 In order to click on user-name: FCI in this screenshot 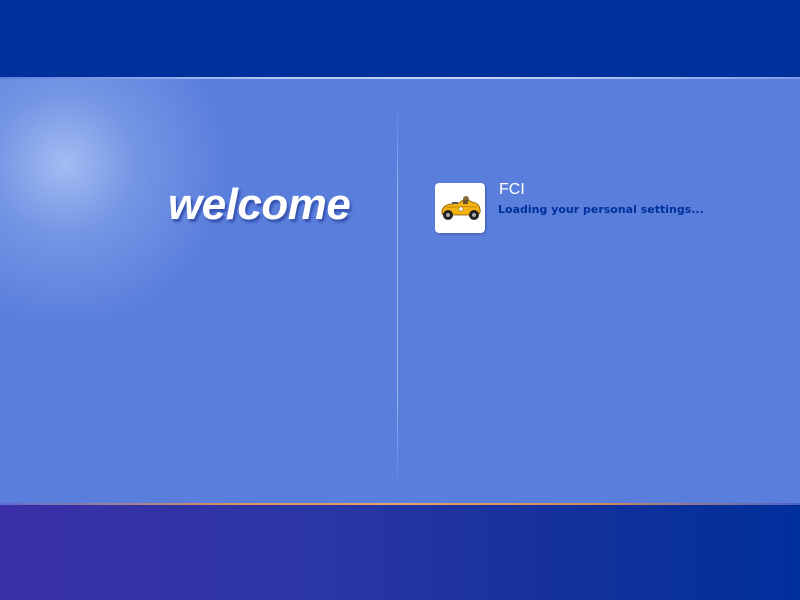, I will do `click(512, 189)`.